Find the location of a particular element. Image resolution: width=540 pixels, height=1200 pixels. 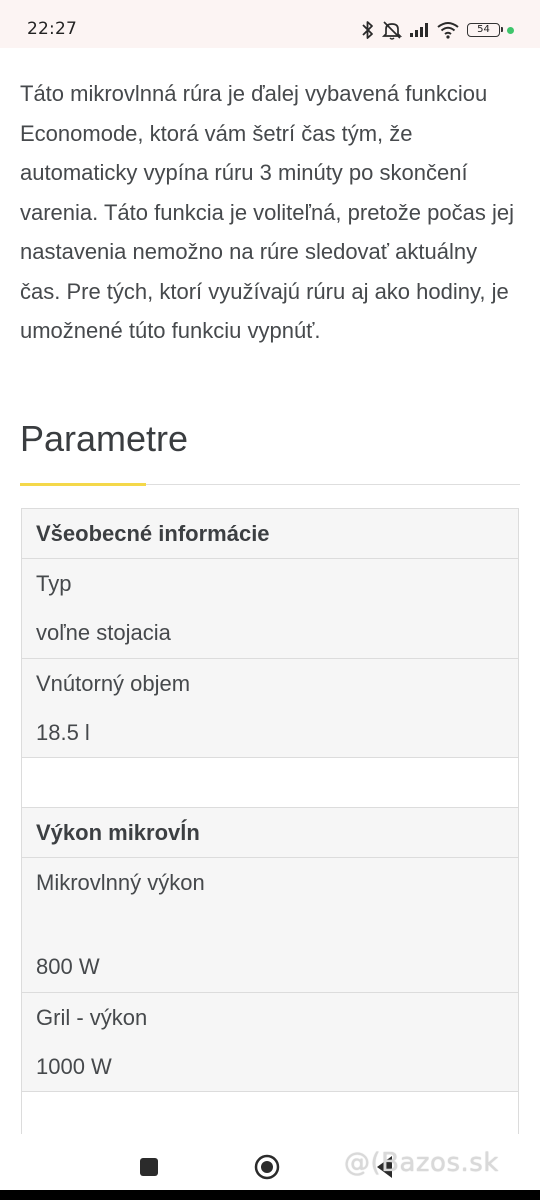

param-row-grill-power: Gril - výkon 1000 W is located at coordinates (270, 1042).